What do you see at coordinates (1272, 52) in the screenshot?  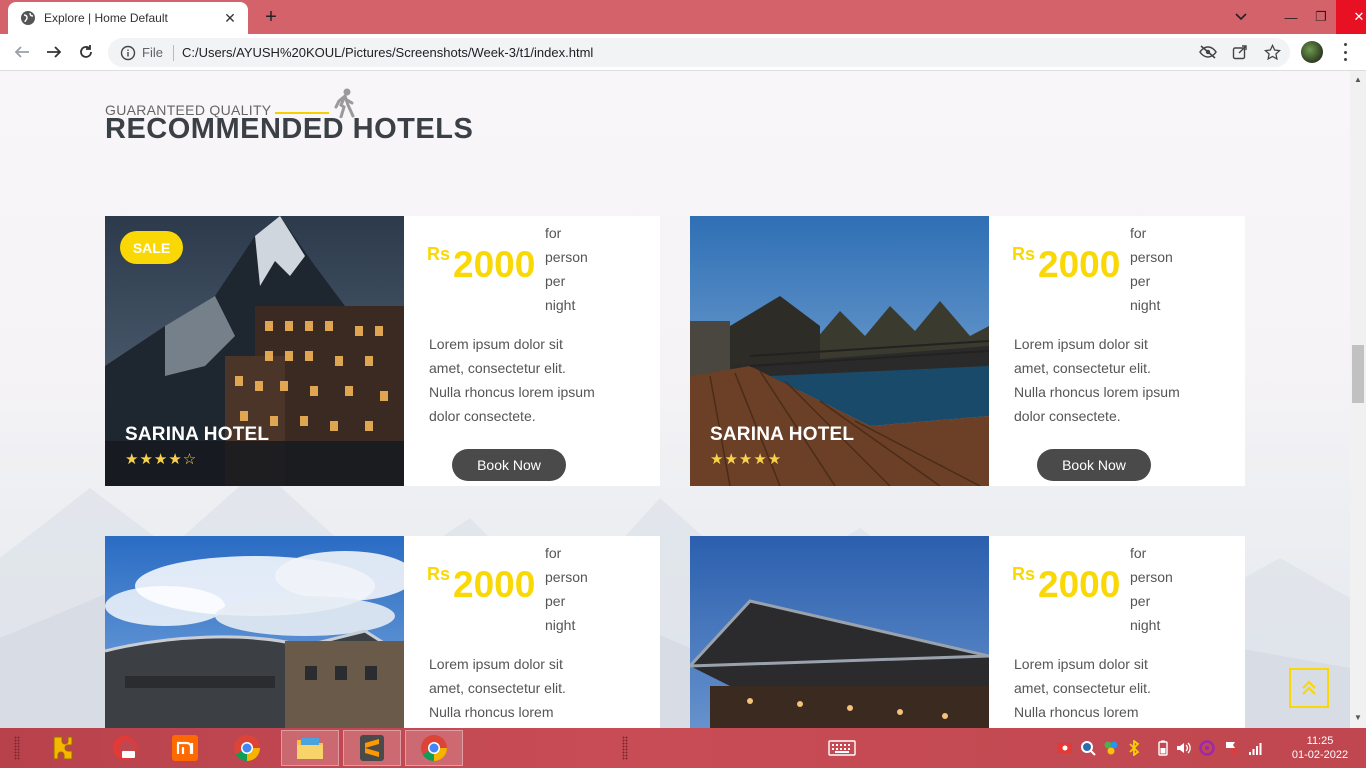 I see `bookmark-star-icon` at bounding box center [1272, 52].